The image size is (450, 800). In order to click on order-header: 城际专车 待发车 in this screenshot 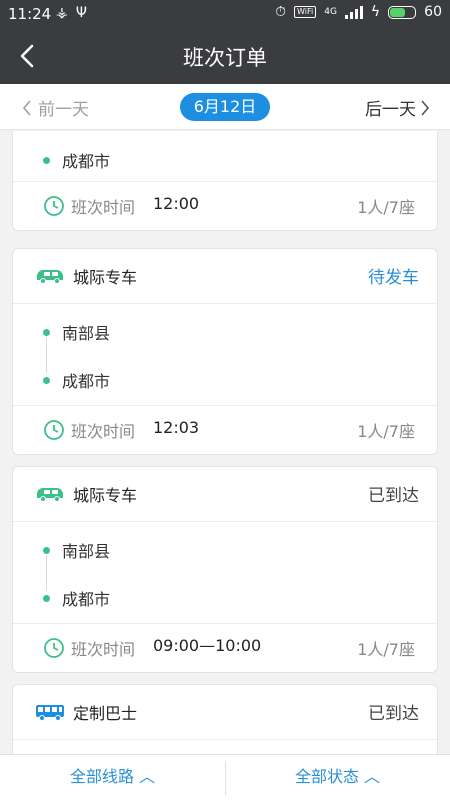, I will do `click(225, 276)`.